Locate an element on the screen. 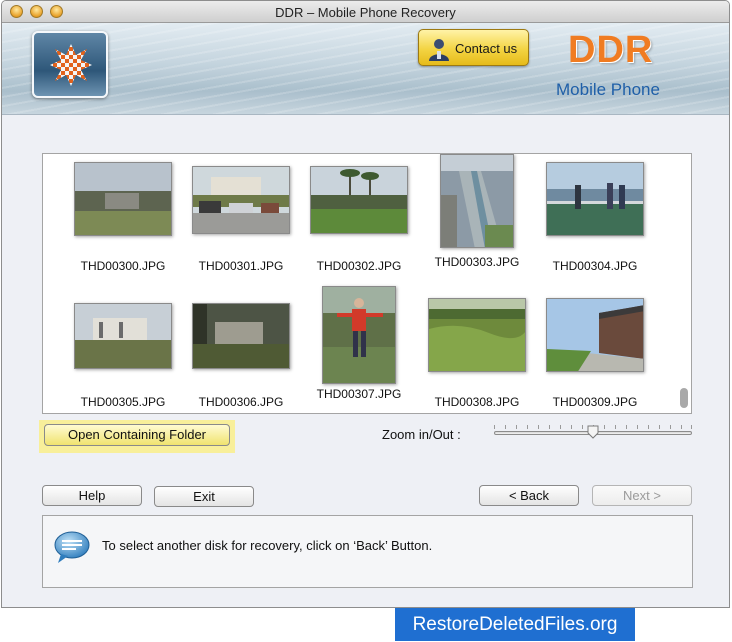 The image size is (732, 642). brand-subtitle: Mobile Phone is located at coordinates (608, 89).